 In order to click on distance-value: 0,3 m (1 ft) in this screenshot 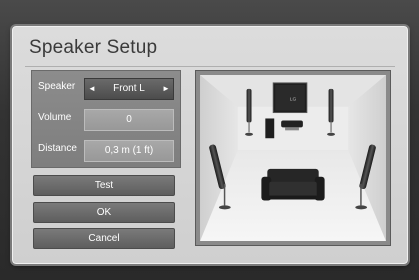, I will do `click(129, 151)`.